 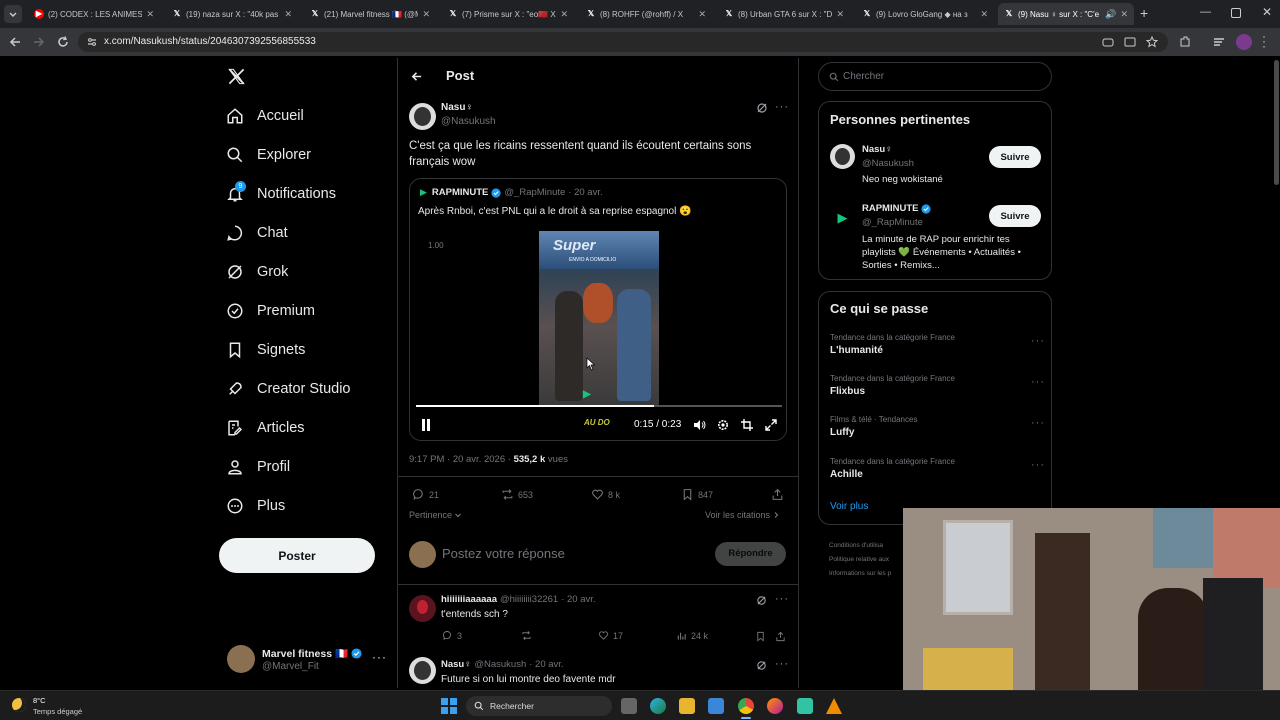 What do you see at coordinates (529, 599) in the screenshot?
I see `reply-author-handle: @hiiiiiiii32261` at bounding box center [529, 599].